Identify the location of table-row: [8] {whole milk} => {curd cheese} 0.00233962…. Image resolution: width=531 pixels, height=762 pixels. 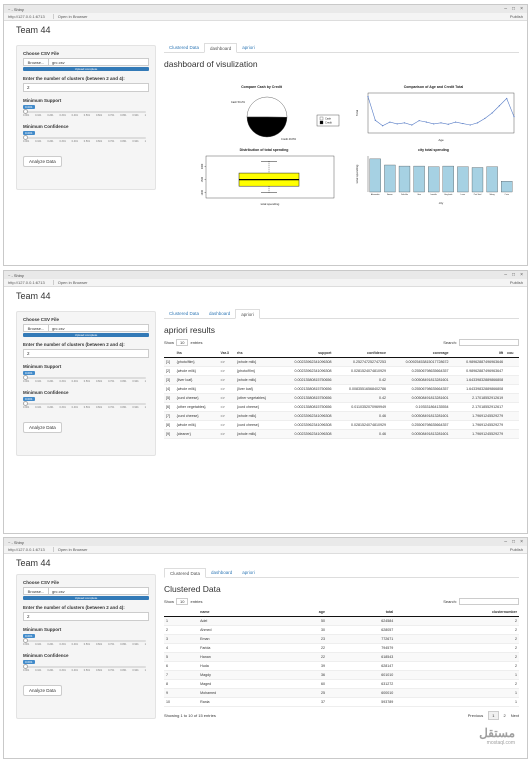
(341, 425).